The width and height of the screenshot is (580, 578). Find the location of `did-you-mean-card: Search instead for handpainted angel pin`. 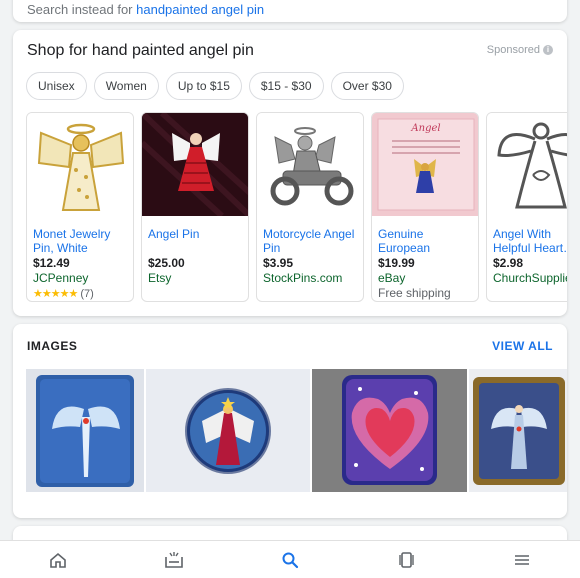

did-you-mean-card: Search instead for handpainted angel pin is located at coordinates (290, 11).